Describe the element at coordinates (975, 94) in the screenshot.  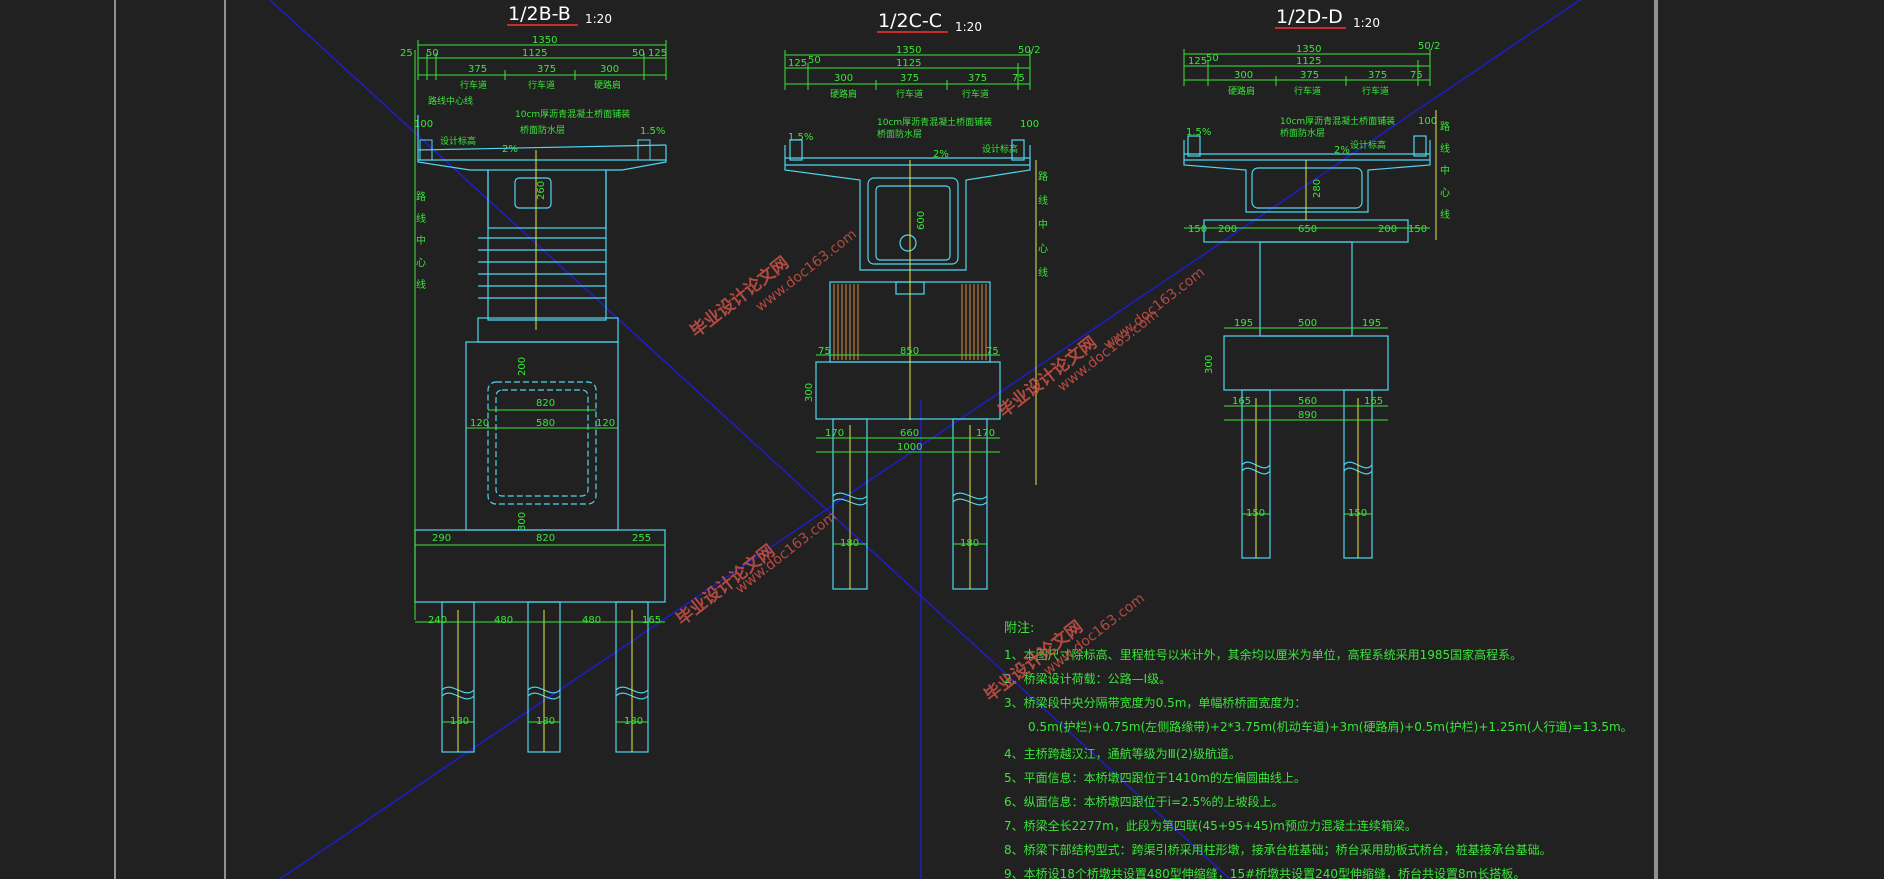
I see `c-lane-3: 行车道` at that location.